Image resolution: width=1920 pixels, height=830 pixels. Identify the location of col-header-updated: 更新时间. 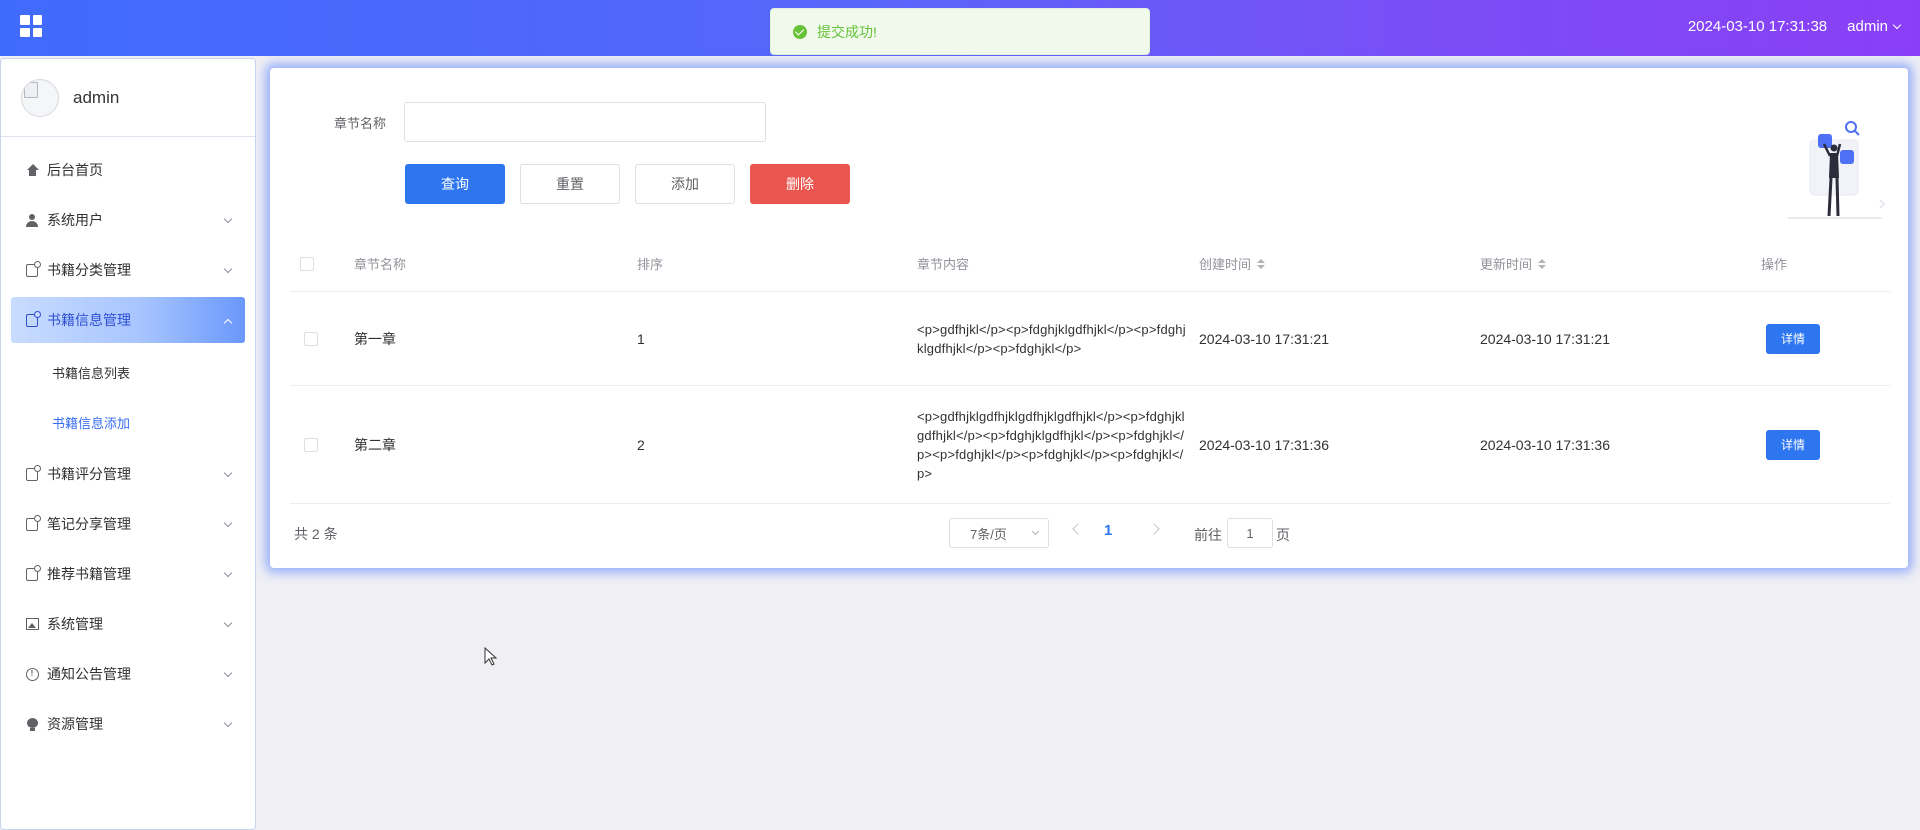
(1620, 263).